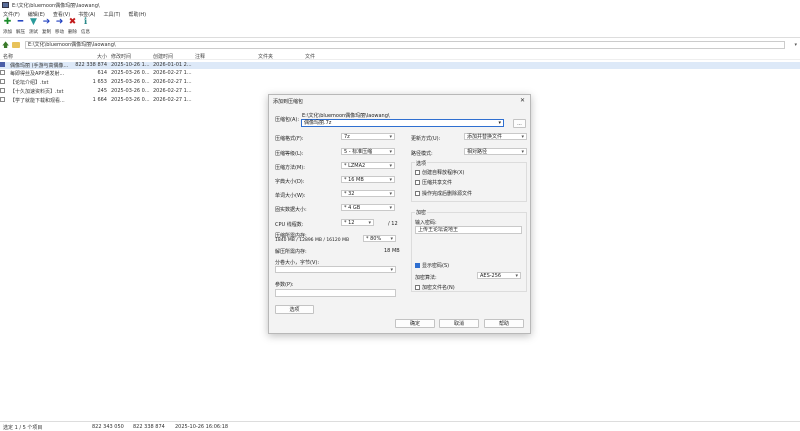 This screenshot has width=800, height=431. What do you see at coordinates (290, 168) in the screenshot?
I see `method-label: 压缩方法(M):` at bounding box center [290, 168].